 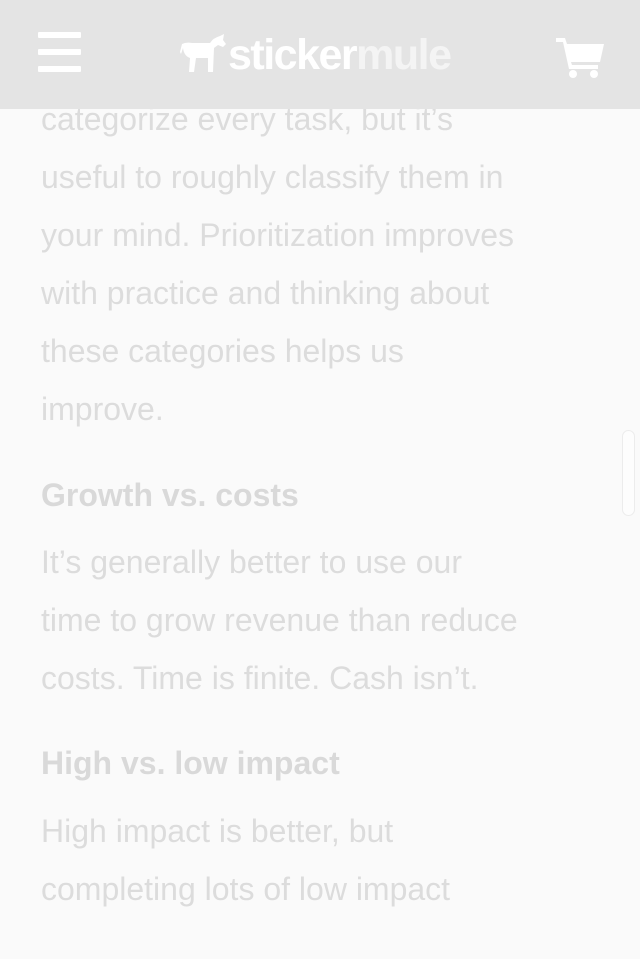 I want to click on logo-wordmark: stickermule, so click(x=340, y=55).